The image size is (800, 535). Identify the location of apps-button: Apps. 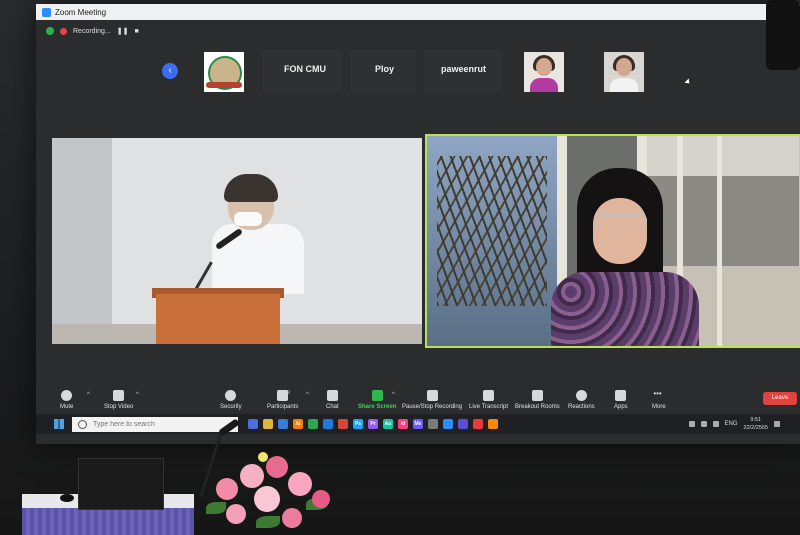
(621, 402).